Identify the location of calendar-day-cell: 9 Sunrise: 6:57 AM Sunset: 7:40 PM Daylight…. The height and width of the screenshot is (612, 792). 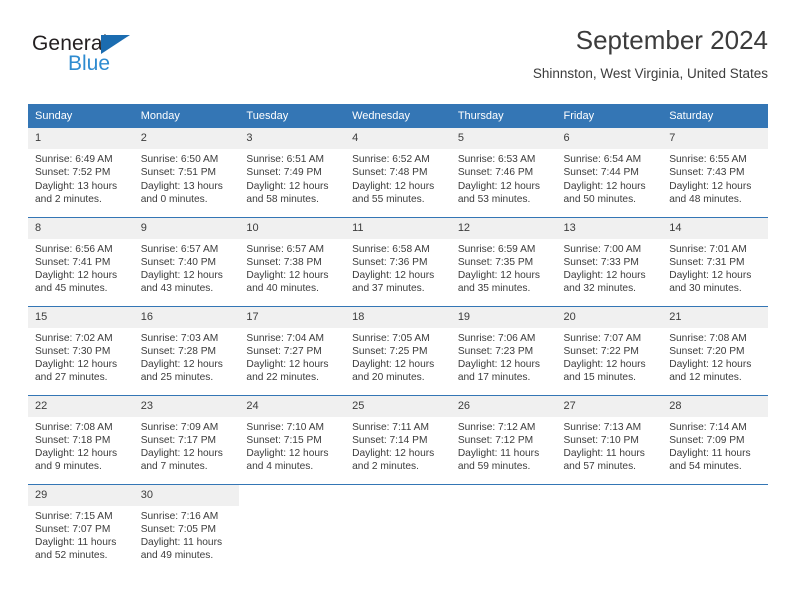
(186, 261).